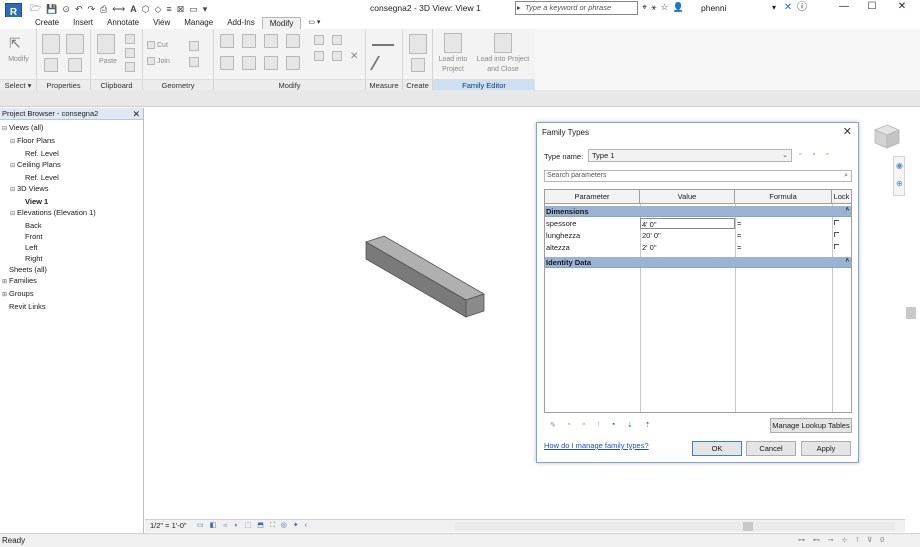 The height and width of the screenshot is (547, 920). What do you see at coordinates (273, 525) in the screenshot?
I see `lock-view-icon: ⛶` at bounding box center [273, 525].